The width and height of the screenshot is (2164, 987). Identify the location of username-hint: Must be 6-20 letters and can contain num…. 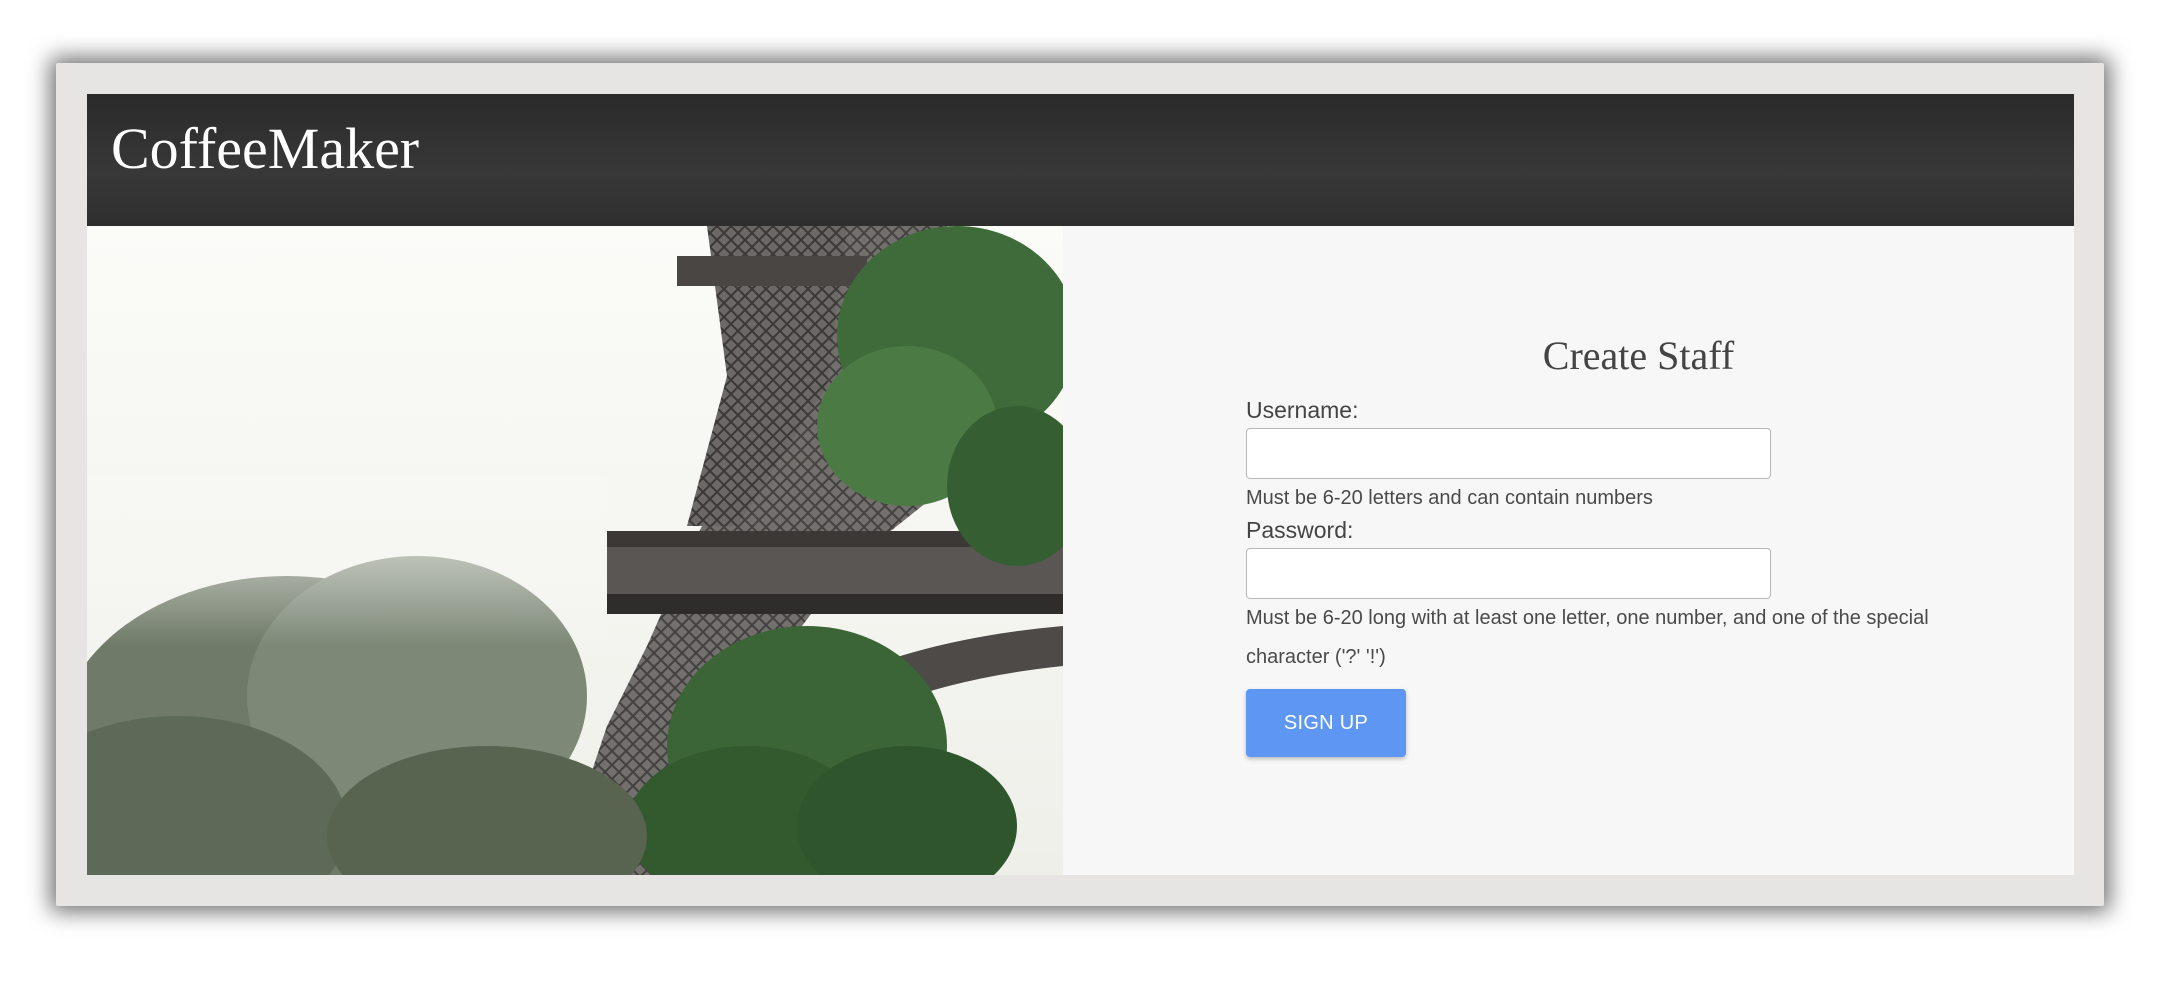
(1449, 498).